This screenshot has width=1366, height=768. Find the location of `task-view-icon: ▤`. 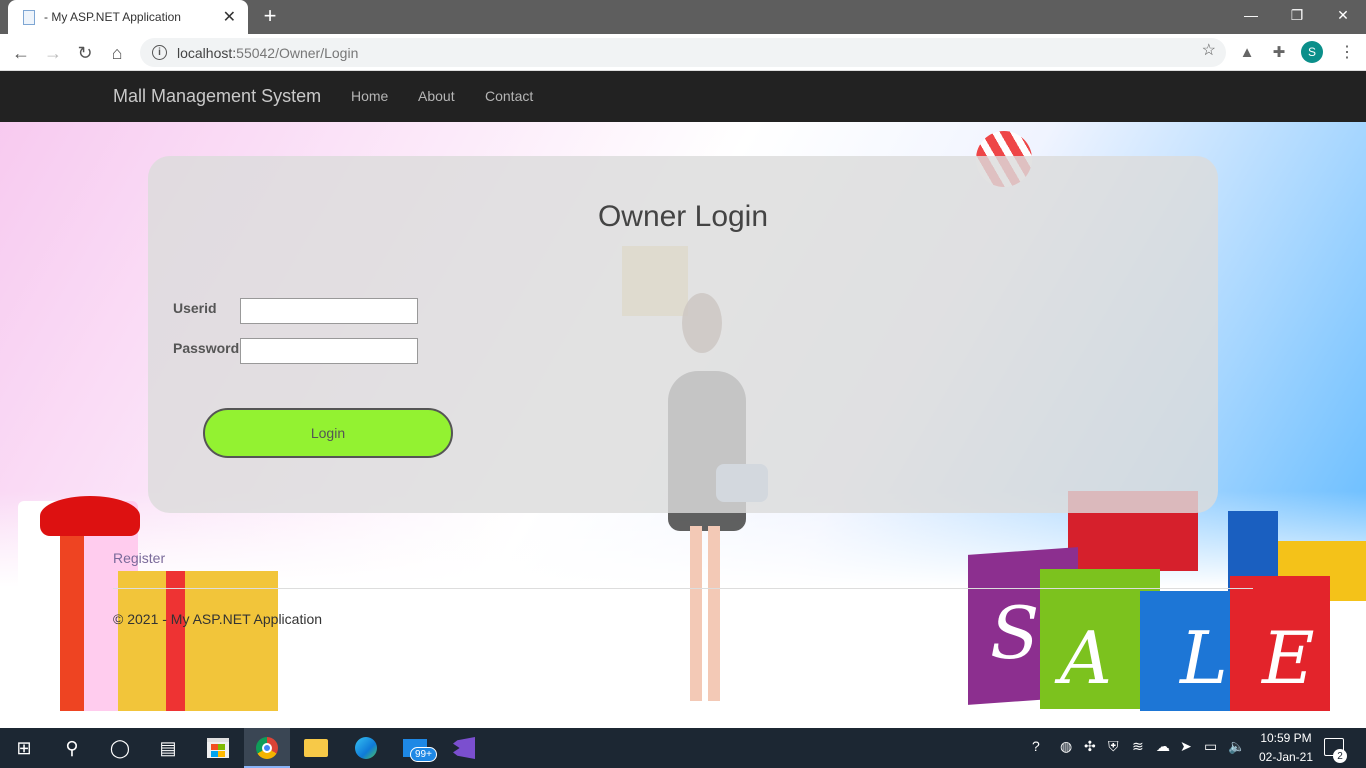

task-view-icon: ▤ is located at coordinates (168, 748).